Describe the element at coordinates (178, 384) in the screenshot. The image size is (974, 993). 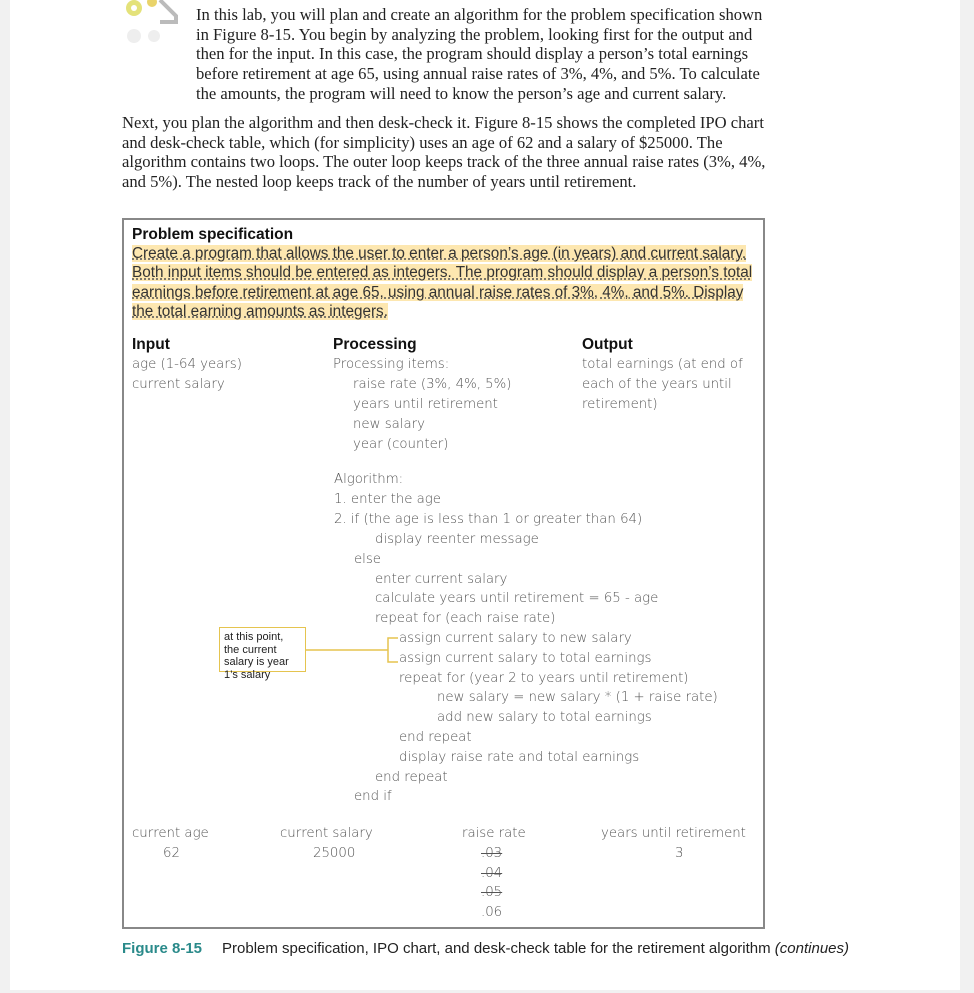
I see `input-item: current salary` at that location.